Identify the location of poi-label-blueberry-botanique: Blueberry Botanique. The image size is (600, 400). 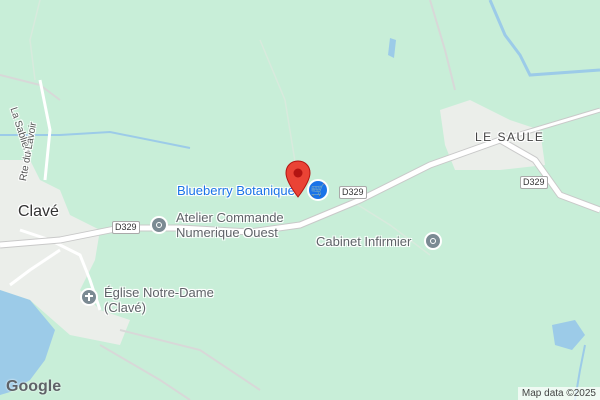
(236, 190).